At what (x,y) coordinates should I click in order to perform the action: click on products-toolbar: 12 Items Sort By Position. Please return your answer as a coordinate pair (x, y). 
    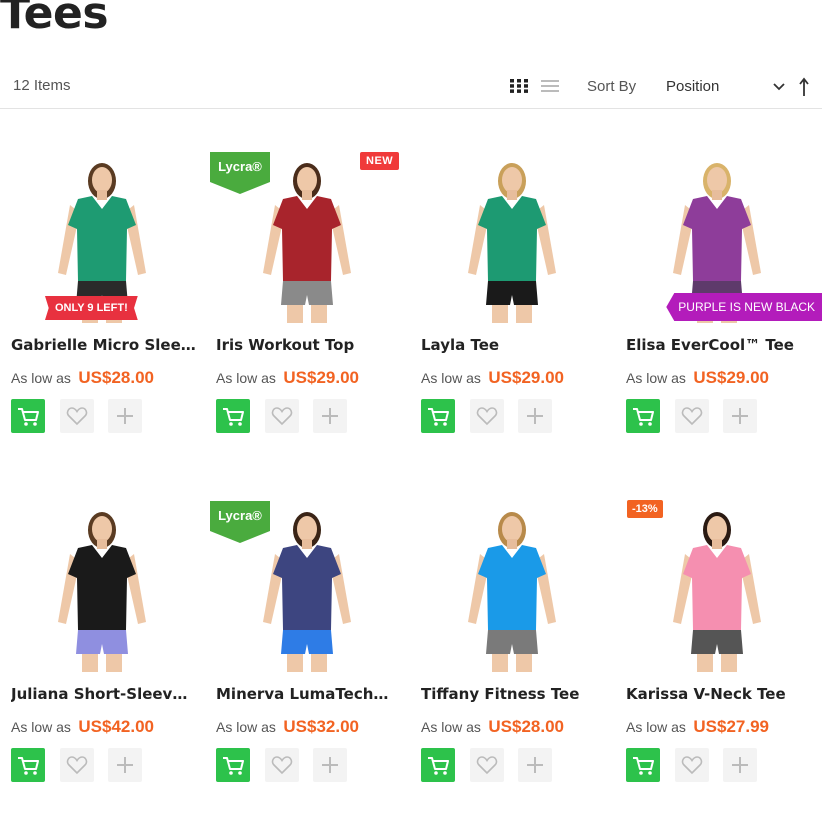
    Looking at the image, I should click on (411, 85).